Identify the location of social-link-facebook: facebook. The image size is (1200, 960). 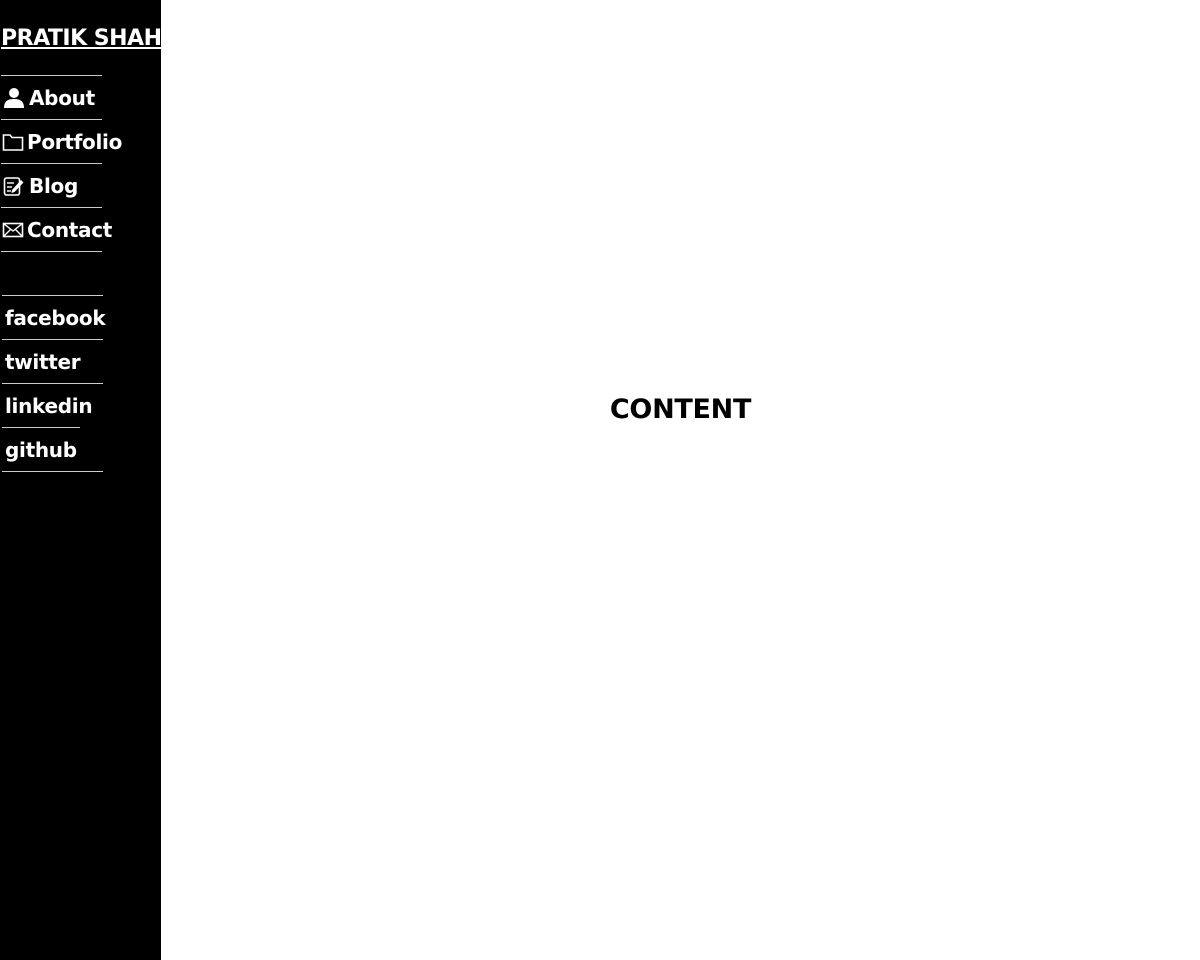
(54, 318).